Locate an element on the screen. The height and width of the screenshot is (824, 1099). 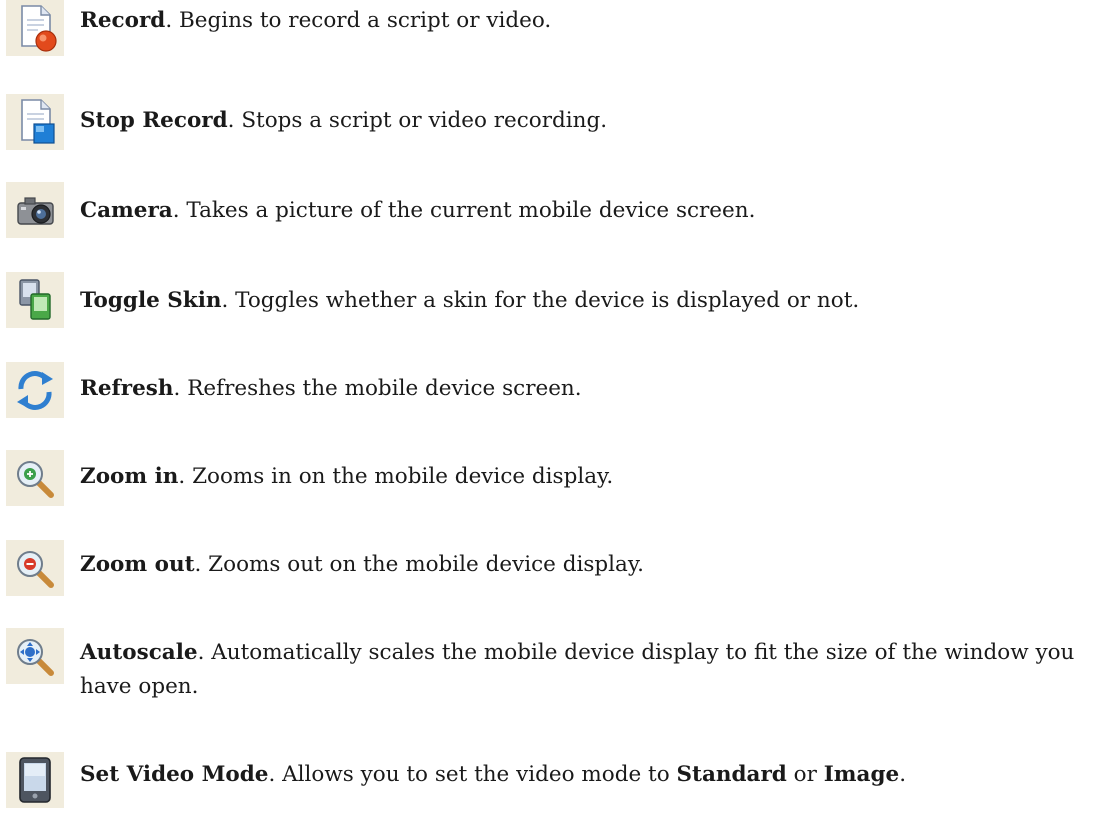
option-standard: Standard is located at coordinates (731, 774).